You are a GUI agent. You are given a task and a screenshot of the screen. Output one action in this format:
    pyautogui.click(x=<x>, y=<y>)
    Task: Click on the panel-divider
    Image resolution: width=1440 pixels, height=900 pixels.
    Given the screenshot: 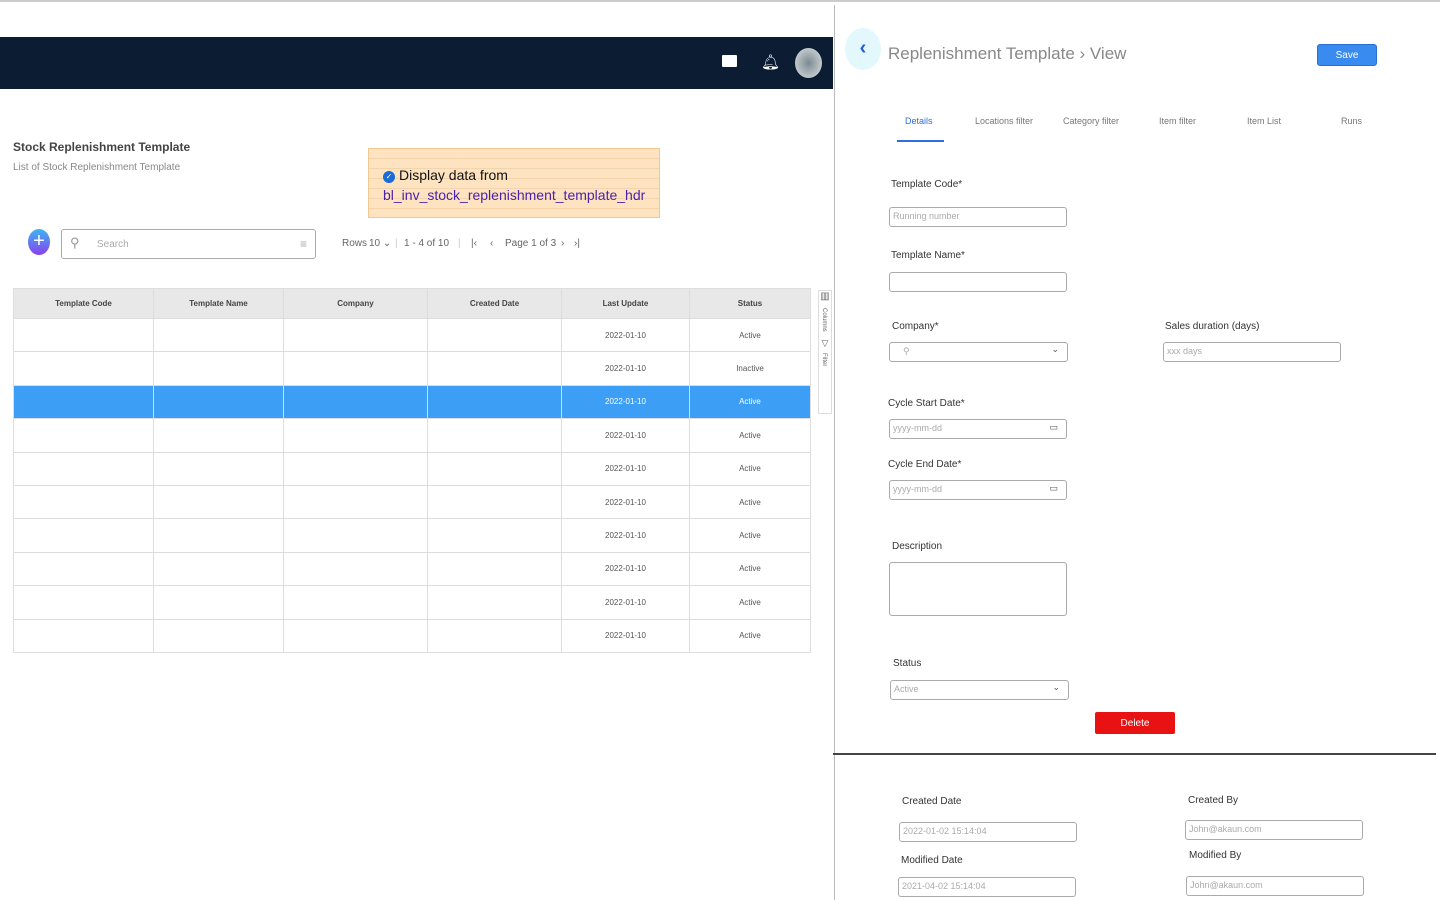 What is the action you would take?
    pyautogui.click(x=834, y=452)
    